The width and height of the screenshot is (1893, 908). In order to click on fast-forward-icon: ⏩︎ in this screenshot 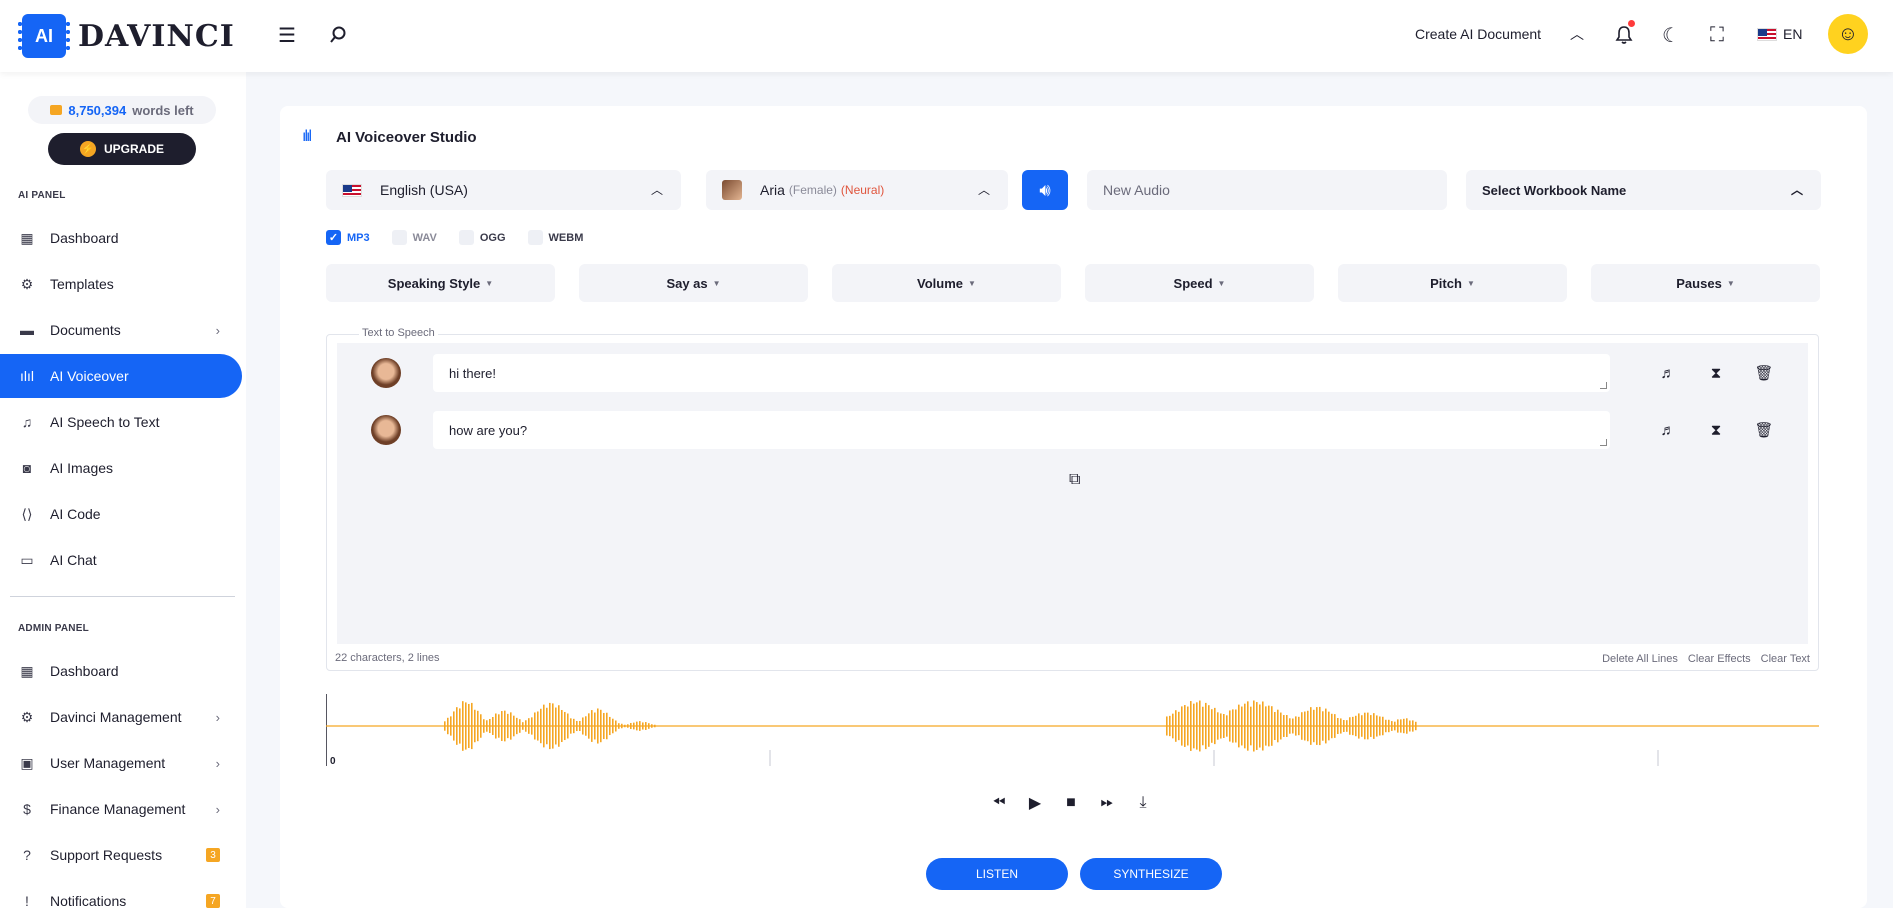, I will do `click(1107, 803)`.